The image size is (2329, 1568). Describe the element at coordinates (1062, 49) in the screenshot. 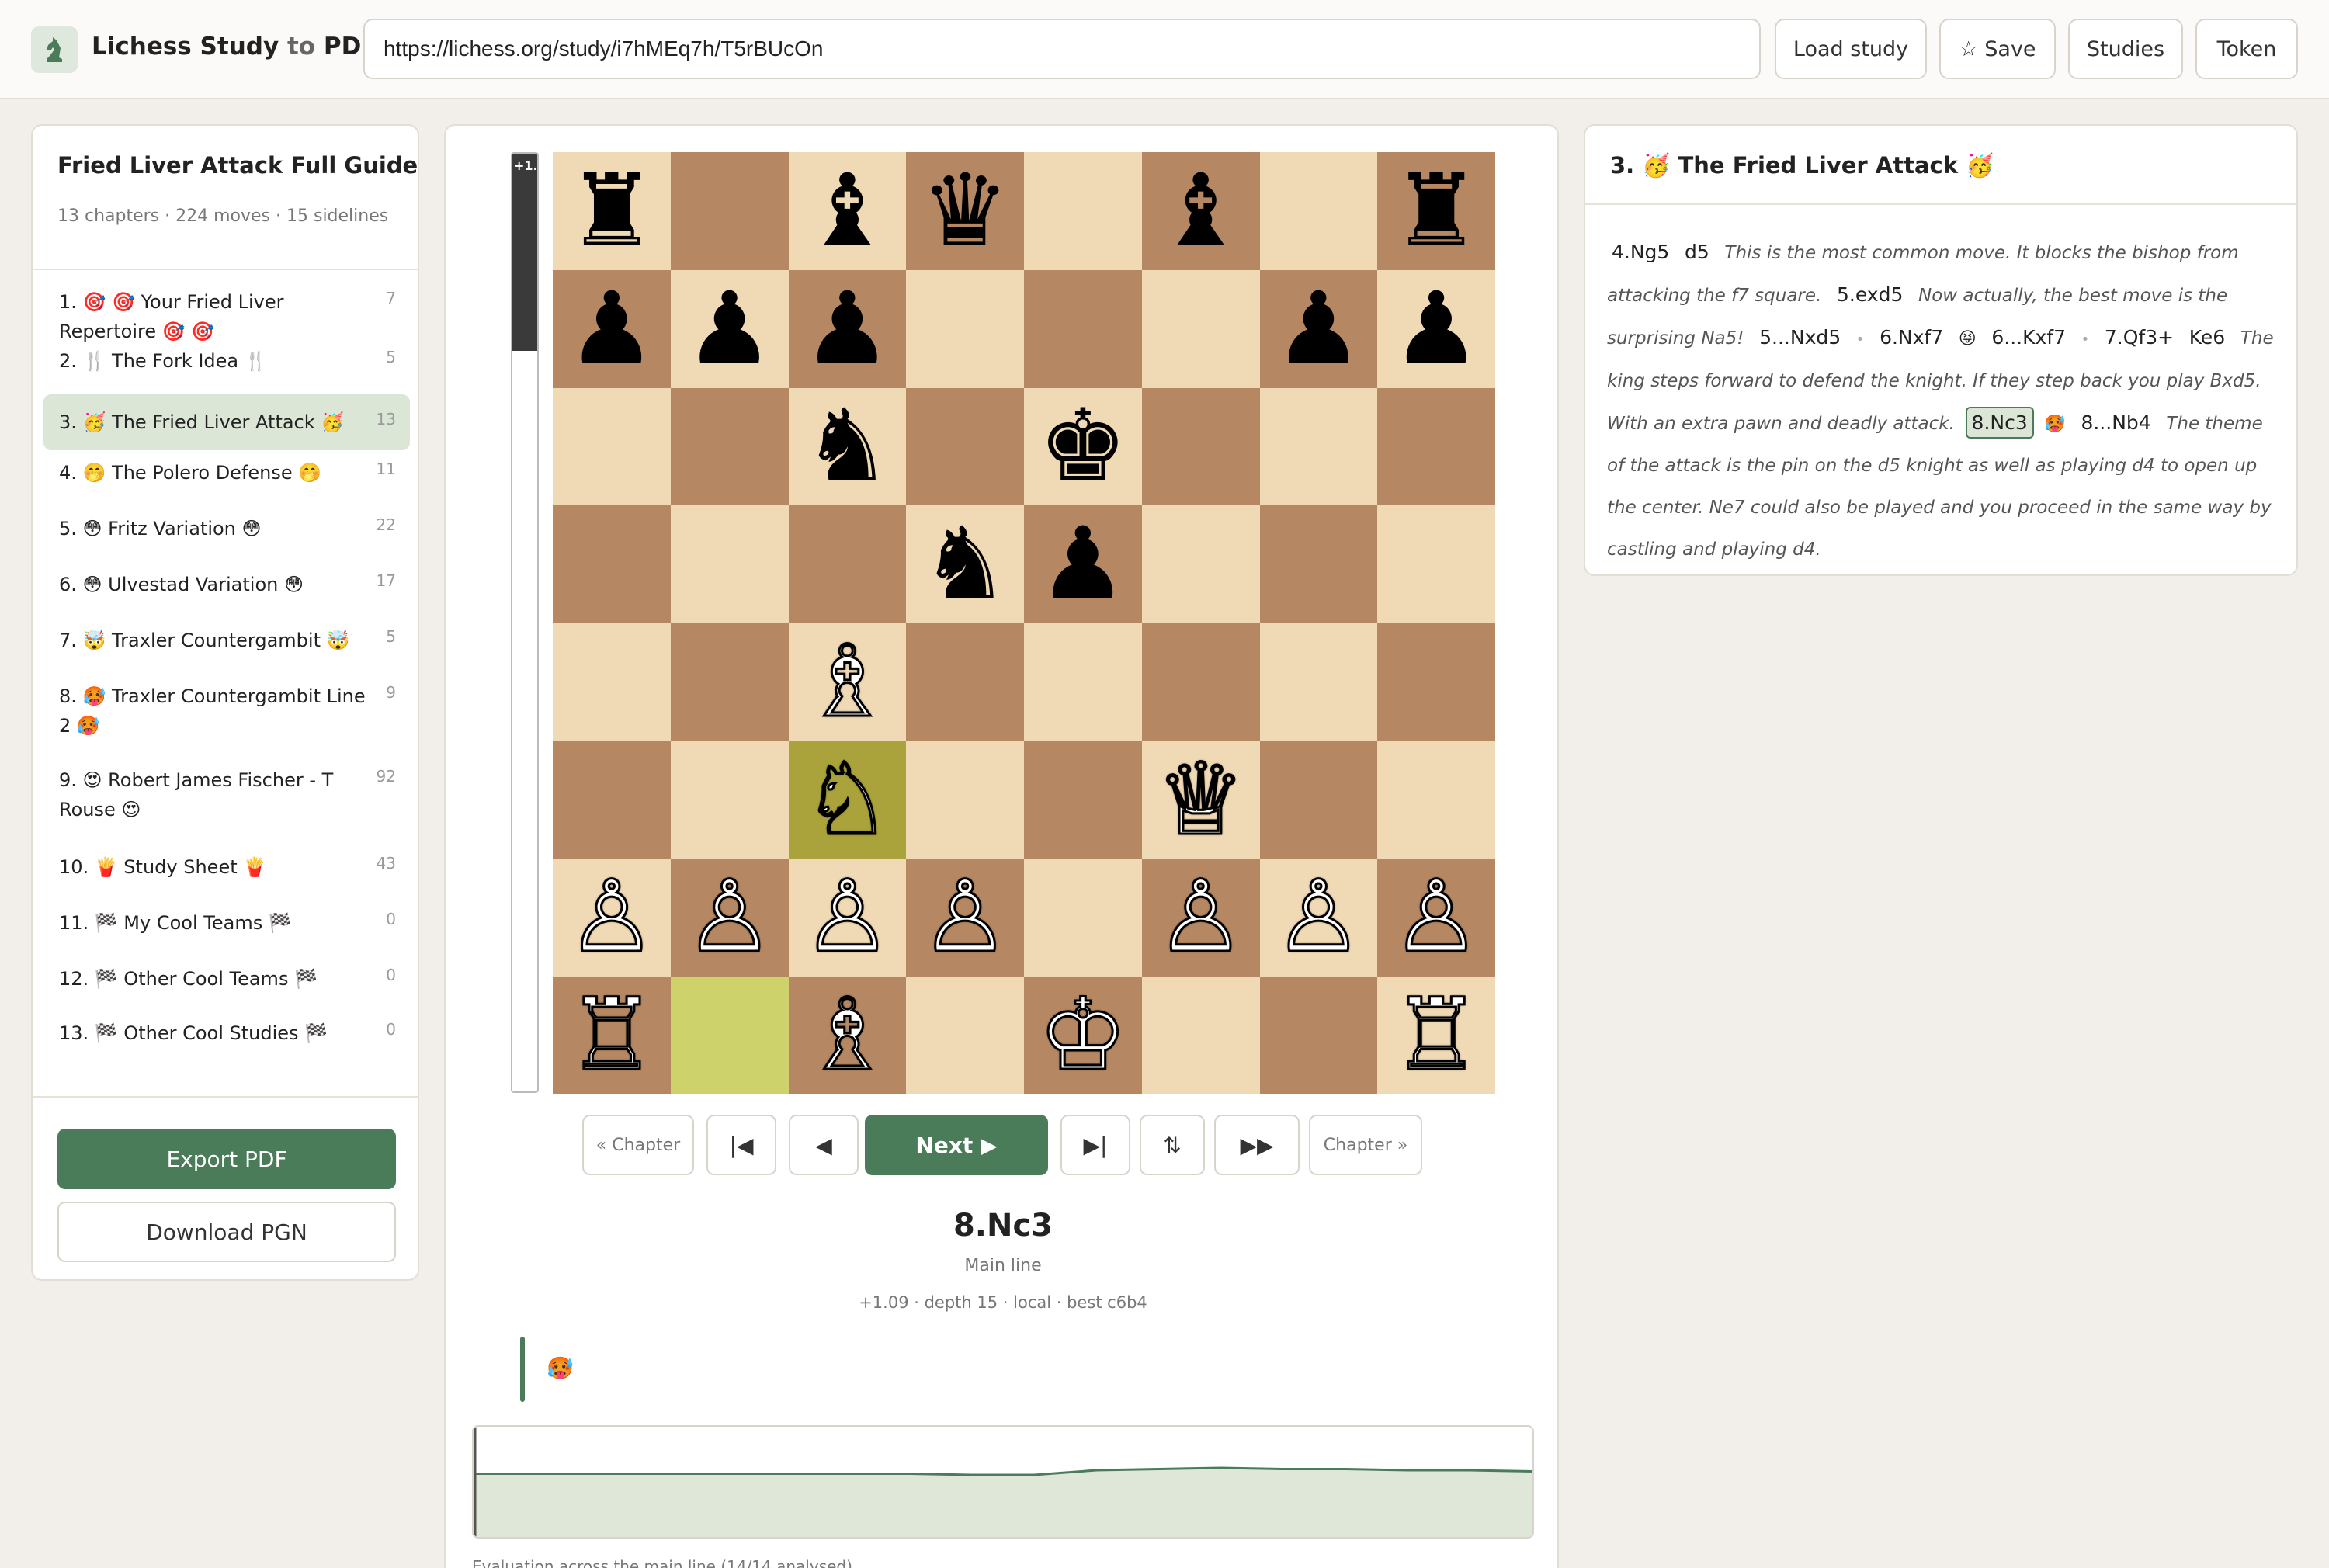

I see `study-url-input` at that location.